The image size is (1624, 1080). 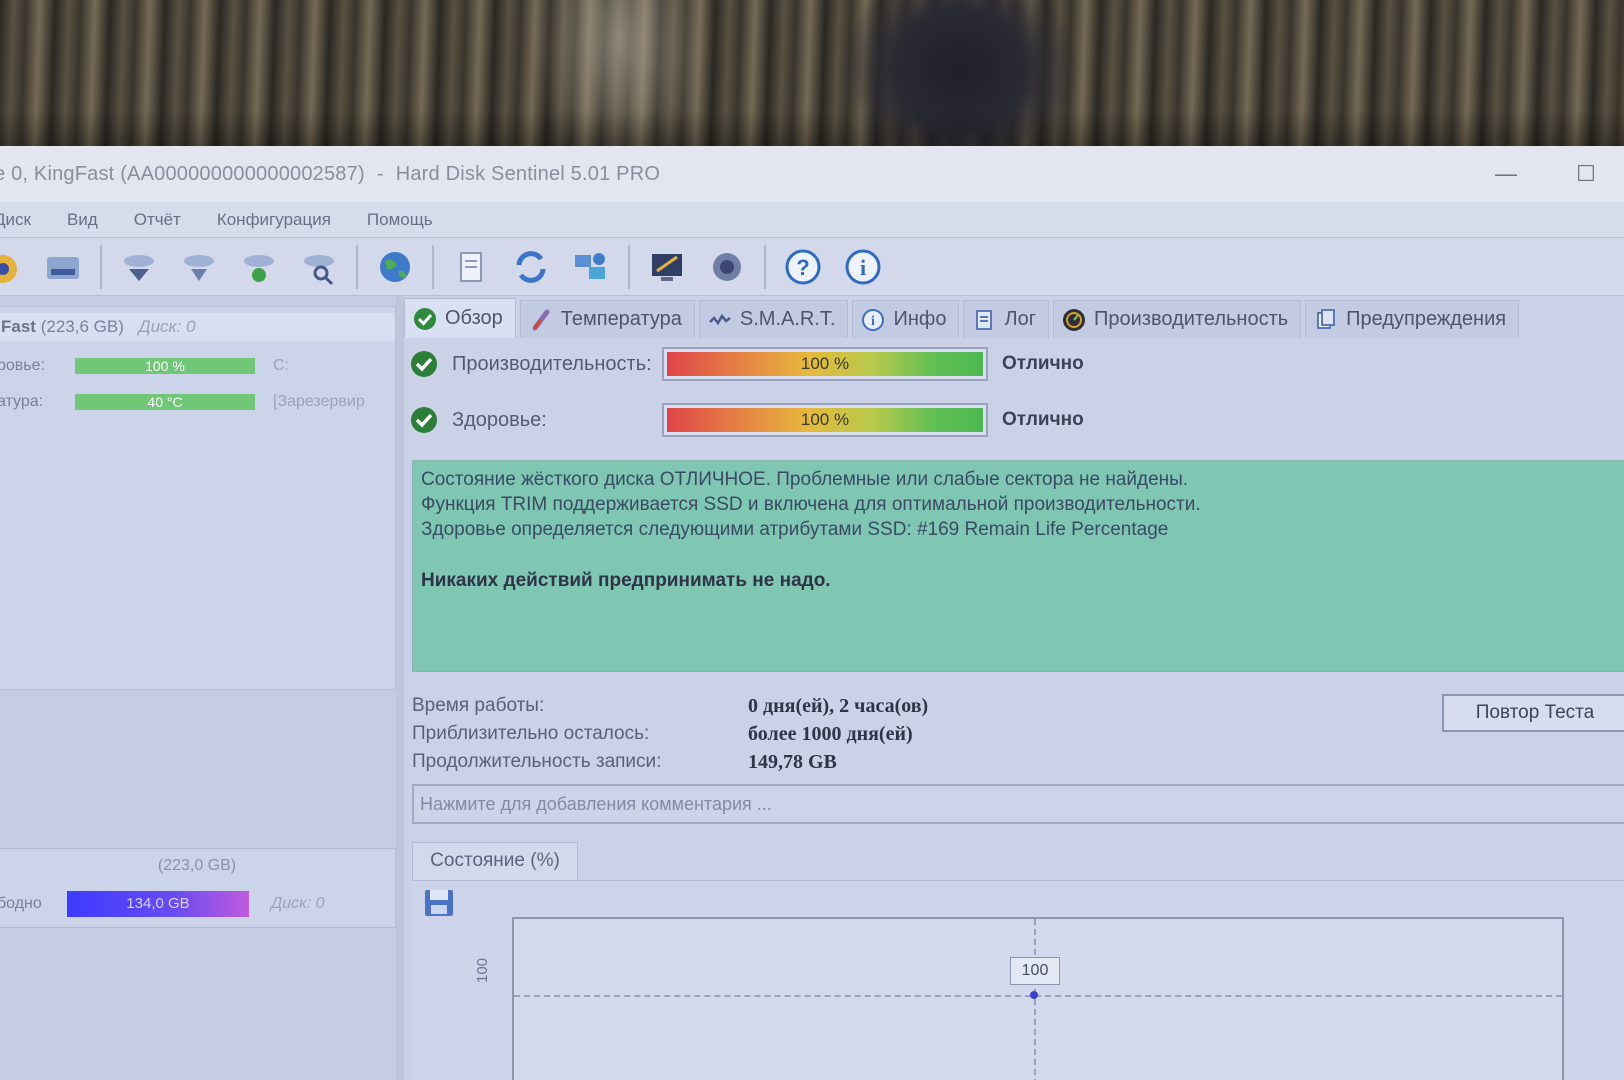 What do you see at coordinates (165, 366) in the screenshot?
I see `disk-health-bar: 100 %` at bounding box center [165, 366].